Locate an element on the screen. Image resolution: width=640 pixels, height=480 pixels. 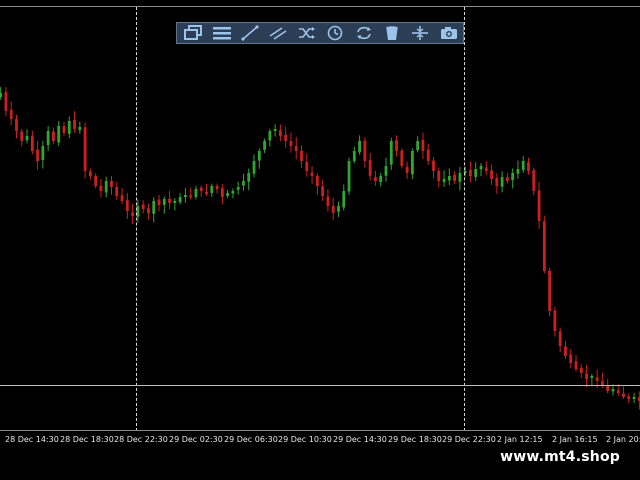
parallel-lines-icon is located at coordinates (278, 33).